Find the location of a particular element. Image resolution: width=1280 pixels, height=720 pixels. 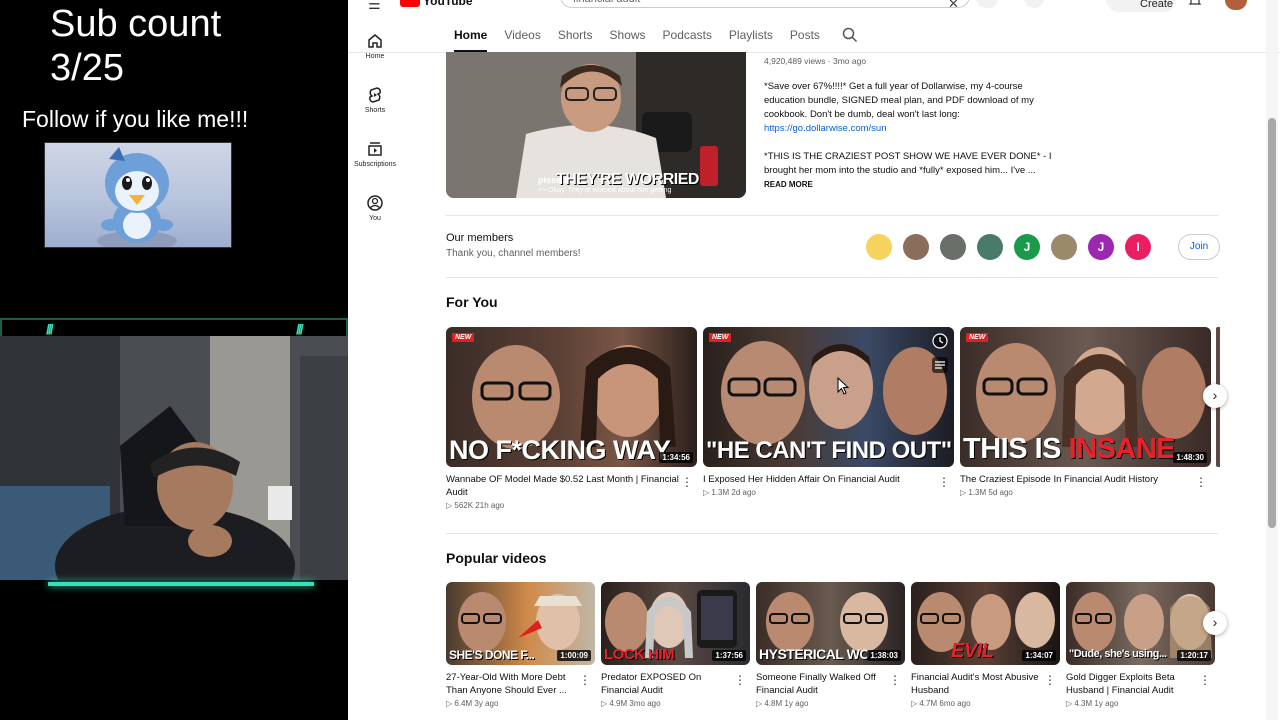

guide-label: Subscriptions is located at coordinates (375, 164).